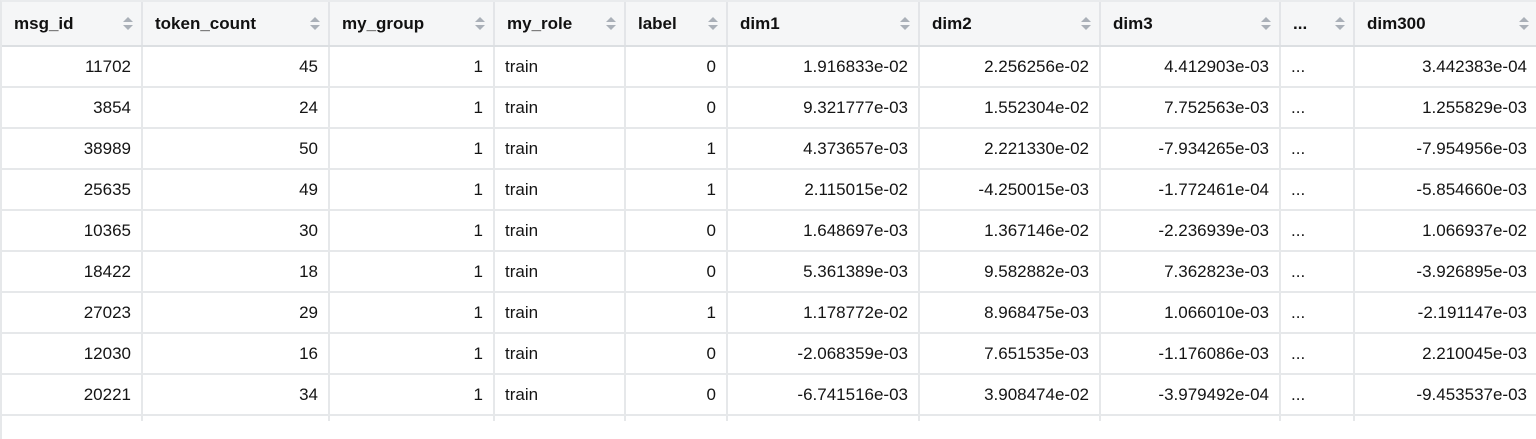 This screenshot has height=439, width=1536. What do you see at coordinates (236, 272) in the screenshot?
I see `cell-tokencount: 18` at bounding box center [236, 272].